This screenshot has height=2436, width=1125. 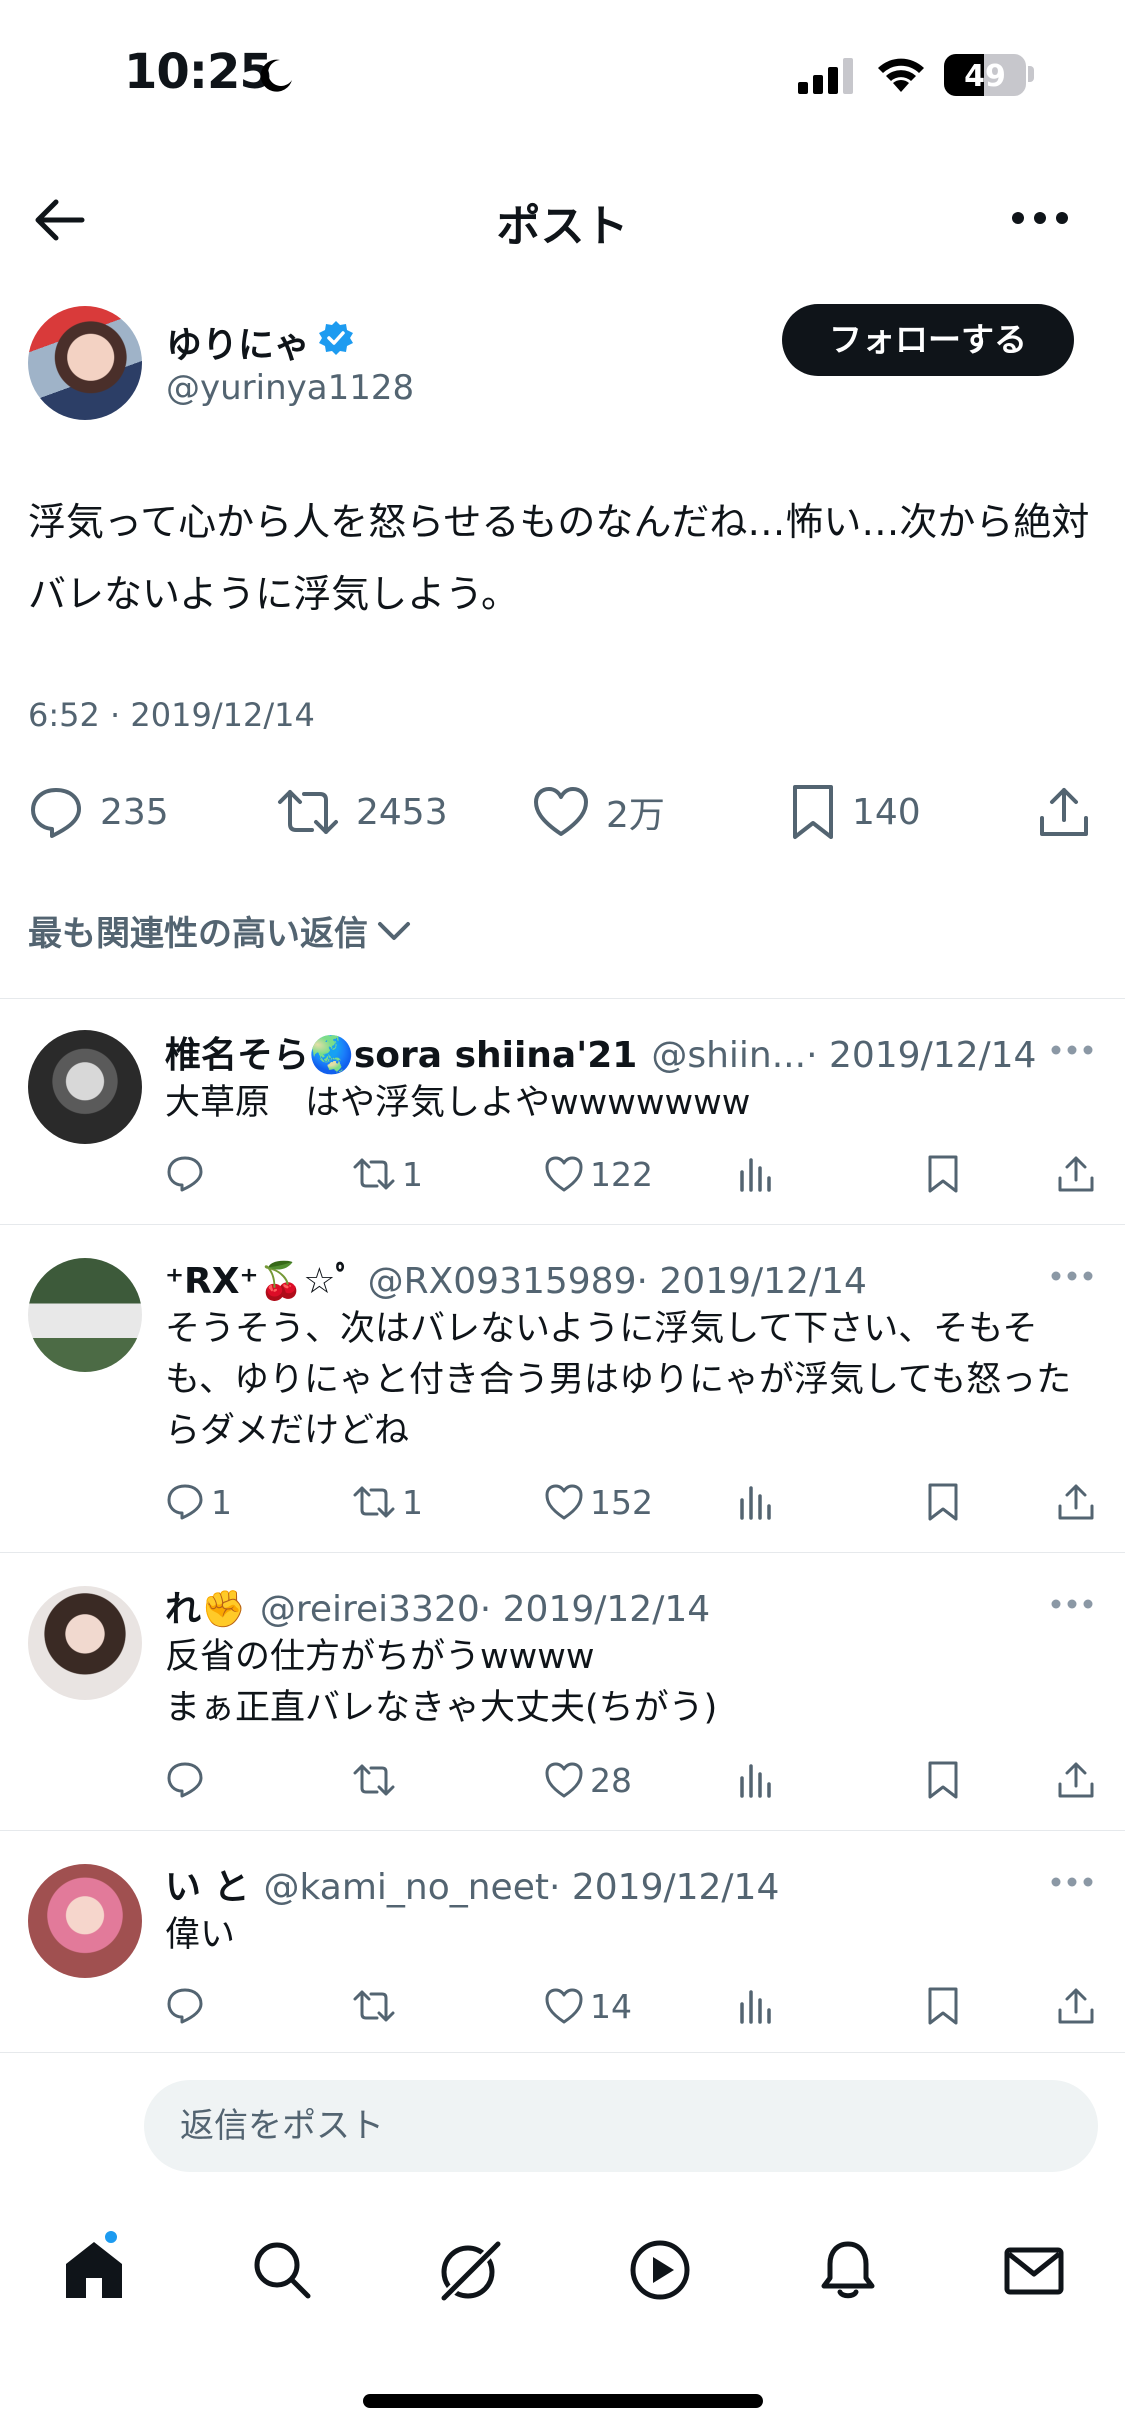 I want to click on reply-header: い と @kami_no_neet · 2019/12/14, so click(x=472, y=1884).